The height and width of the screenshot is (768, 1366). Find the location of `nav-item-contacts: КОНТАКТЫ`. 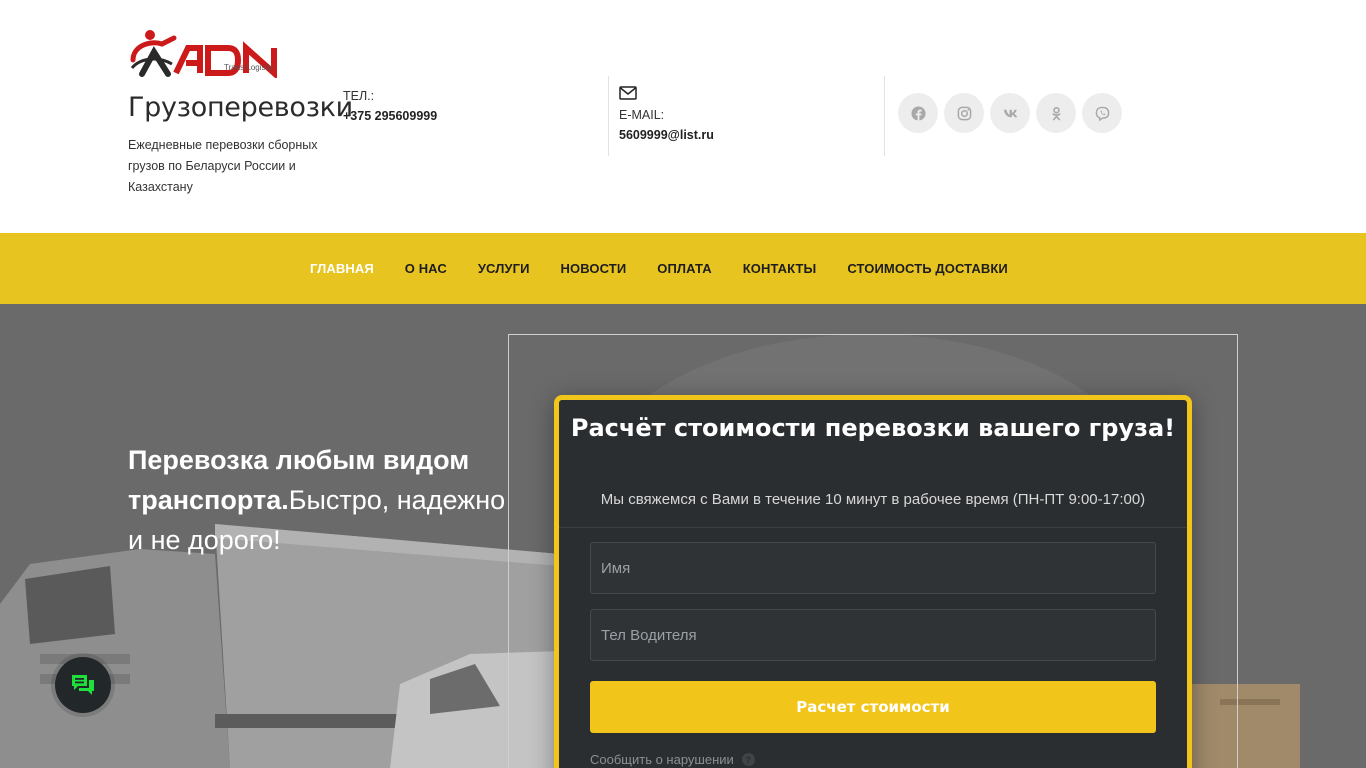

nav-item-contacts: КОНТАКТЫ is located at coordinates (780, 268).